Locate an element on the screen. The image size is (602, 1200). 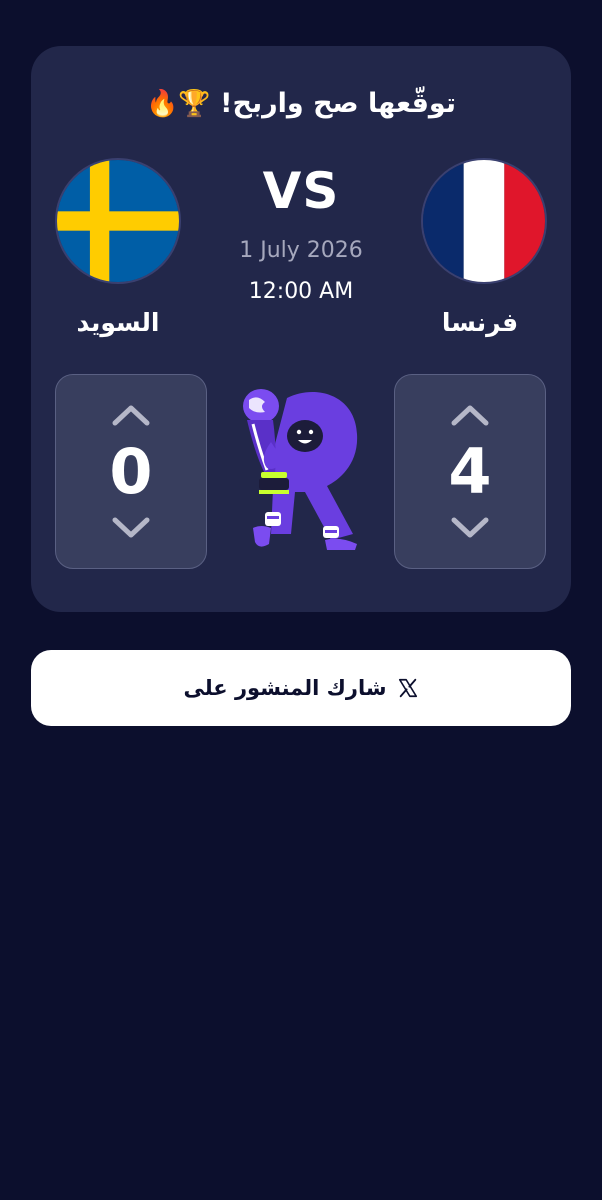
trophy-fire-emoji-icon: 🏆🔥 is located at coordinates (178, 104).